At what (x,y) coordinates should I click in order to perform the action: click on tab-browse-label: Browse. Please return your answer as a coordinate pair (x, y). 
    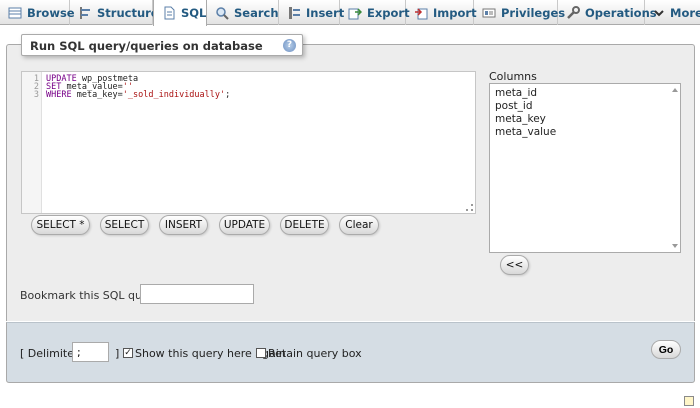
    Looking at the image, I should click on (51, 12).